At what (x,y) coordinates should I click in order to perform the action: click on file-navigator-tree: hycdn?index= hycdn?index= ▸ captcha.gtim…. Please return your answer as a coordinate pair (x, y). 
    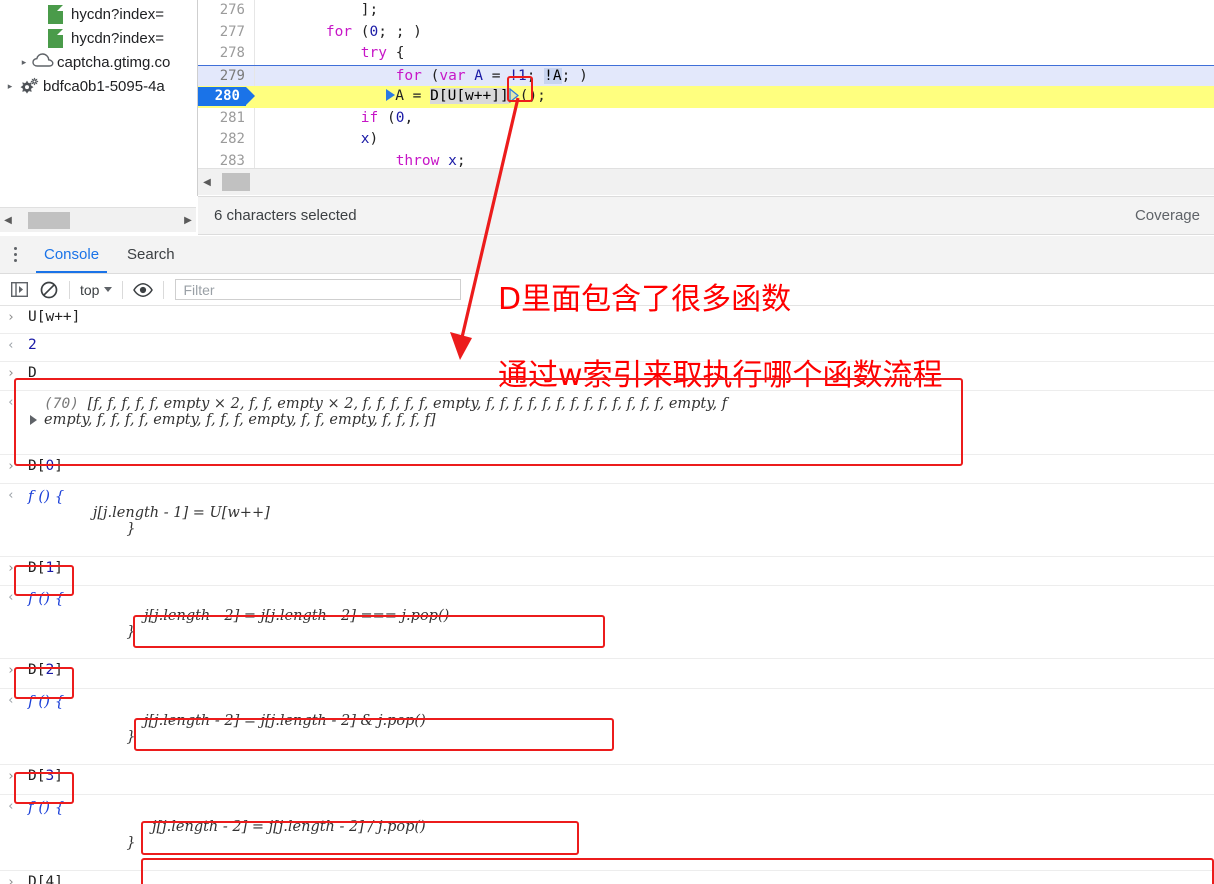
    Looking at the image, I should click on (98, 98).